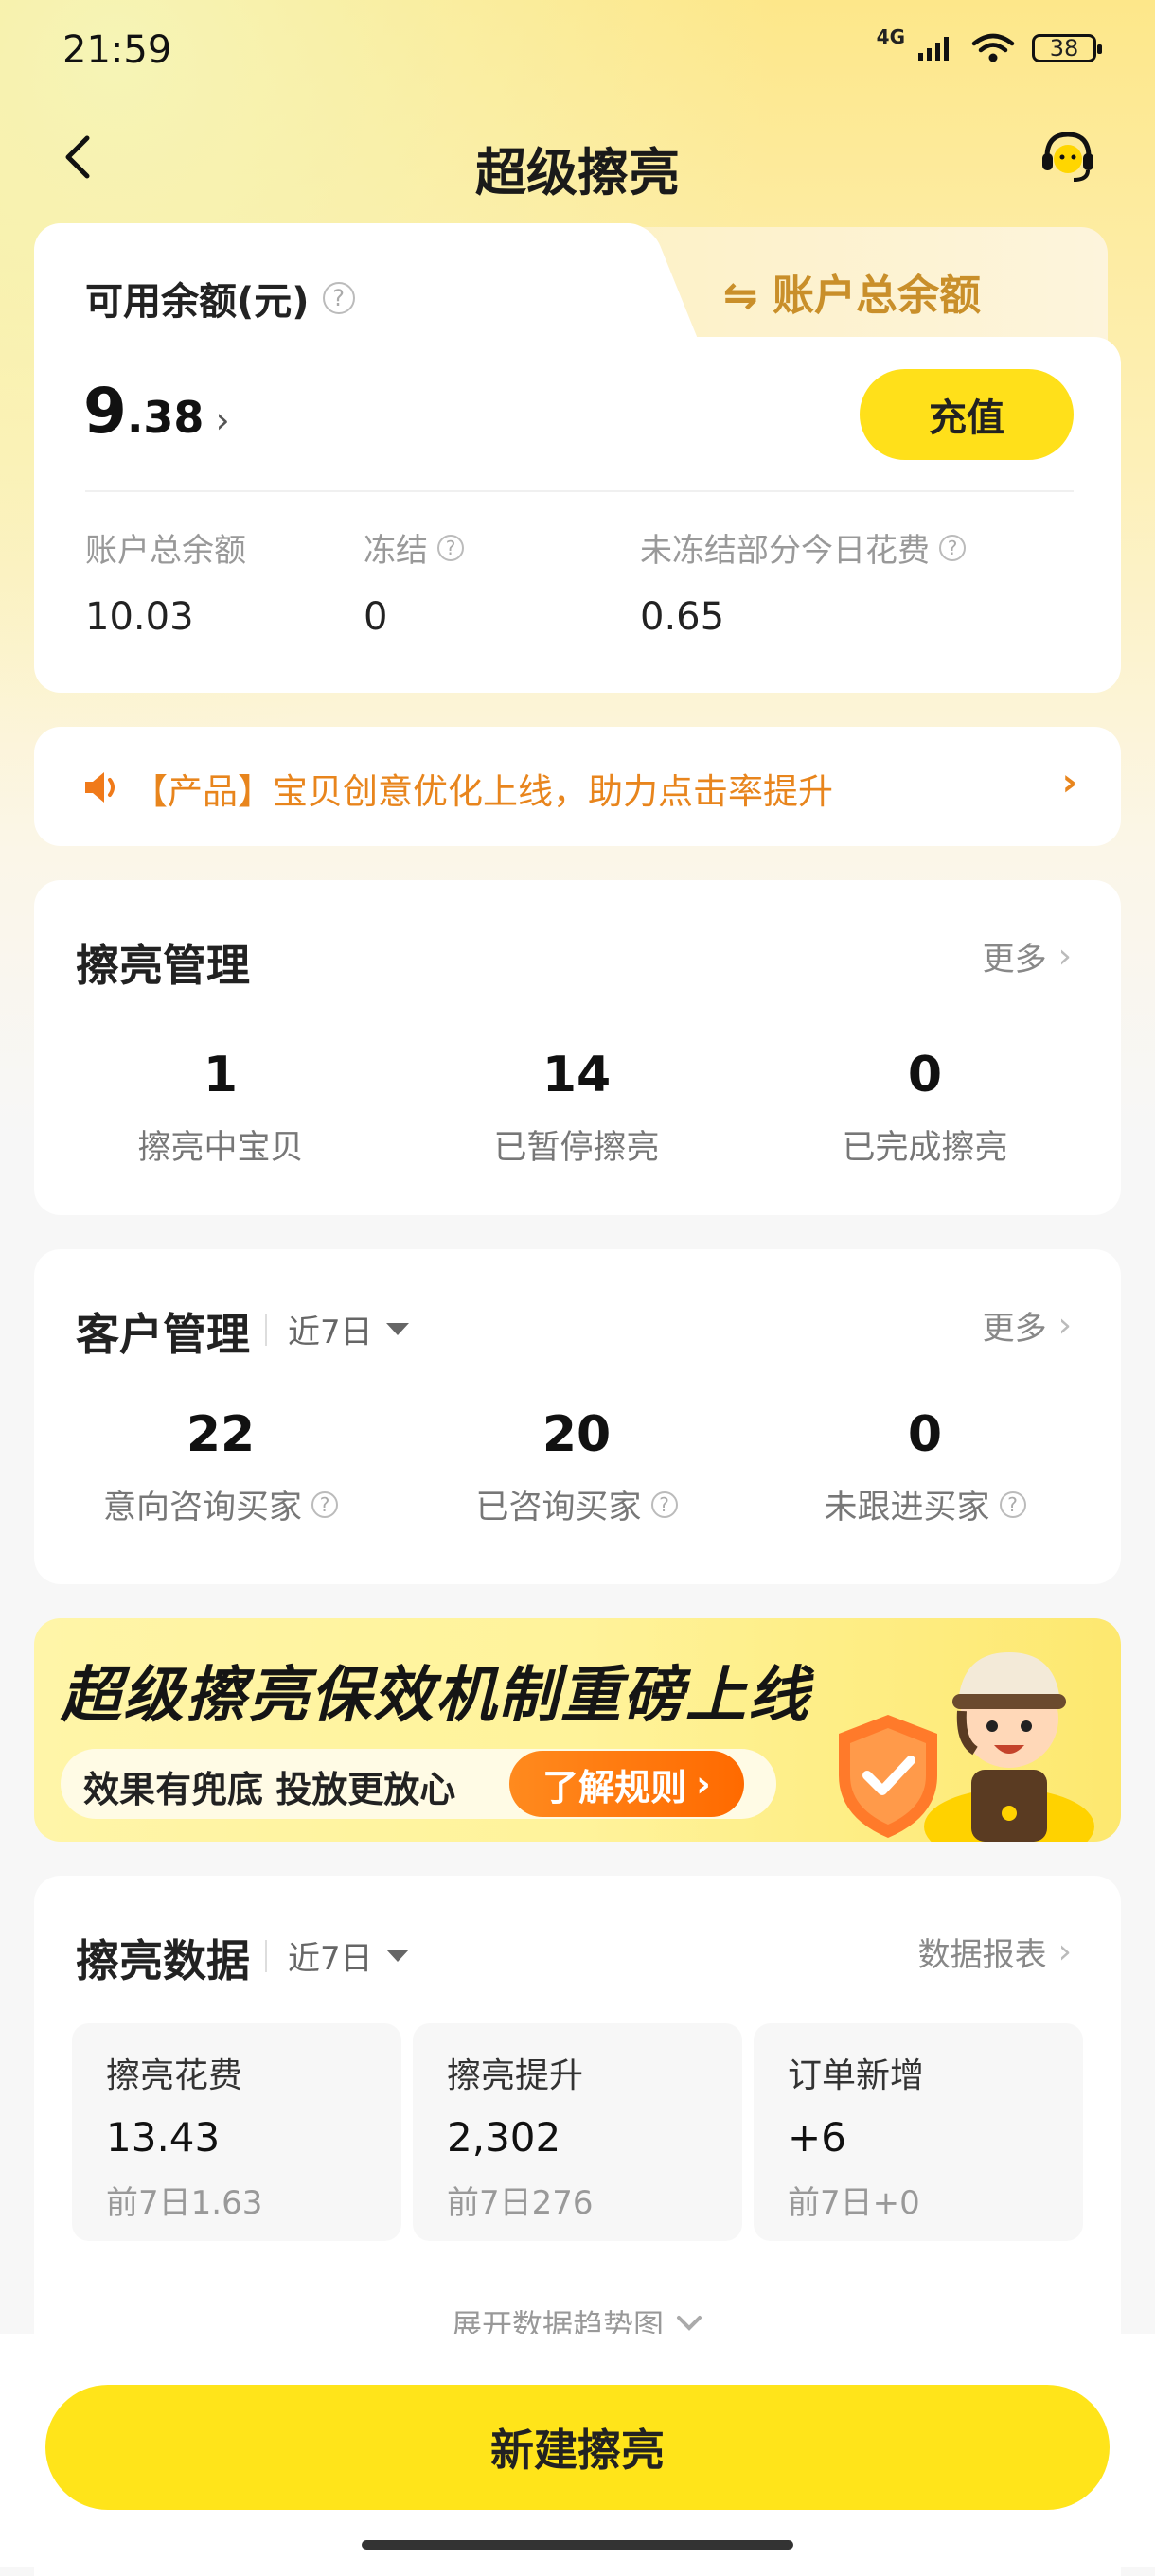 The width and height of the screenshot is (1155, 2576). Describe the element at coordinates (220, 1108) in the screenshot. I see `metric-active: 1 擦亮中宝贝` at that location.